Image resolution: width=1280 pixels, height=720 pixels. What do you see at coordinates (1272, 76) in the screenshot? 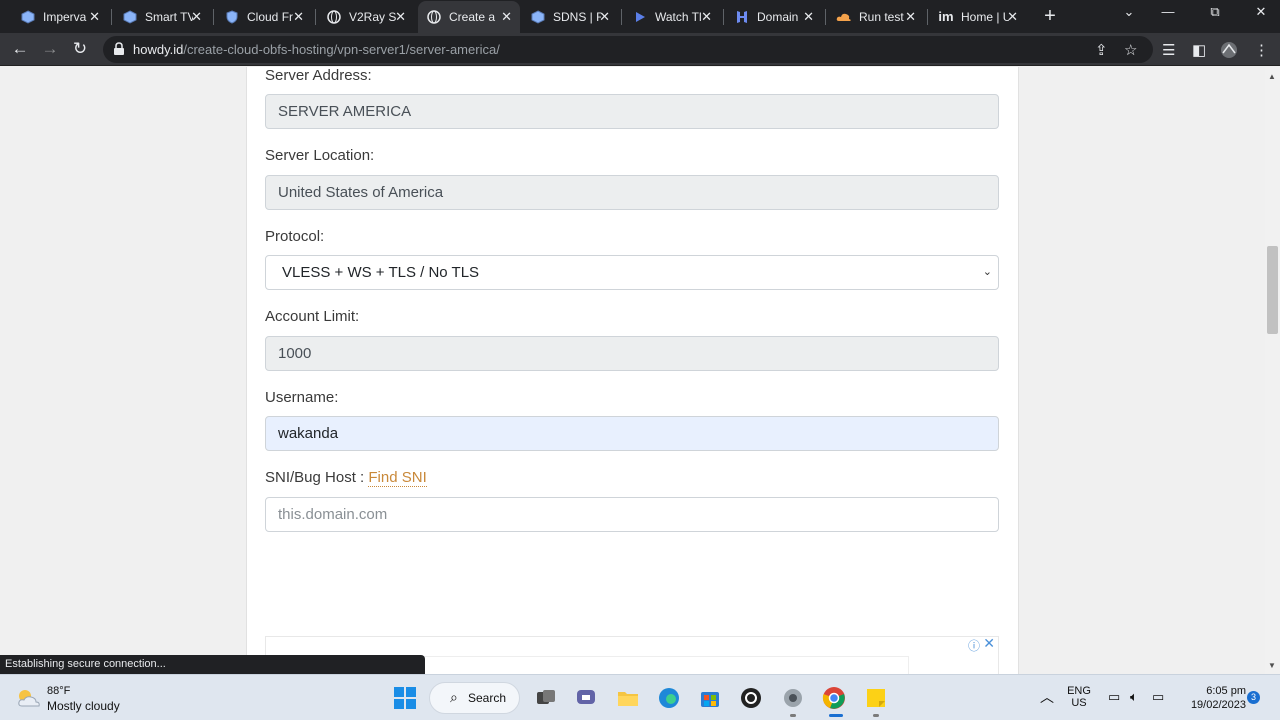
I see `scroll-up-icon: ▲` at bounding box center [1272, 76].